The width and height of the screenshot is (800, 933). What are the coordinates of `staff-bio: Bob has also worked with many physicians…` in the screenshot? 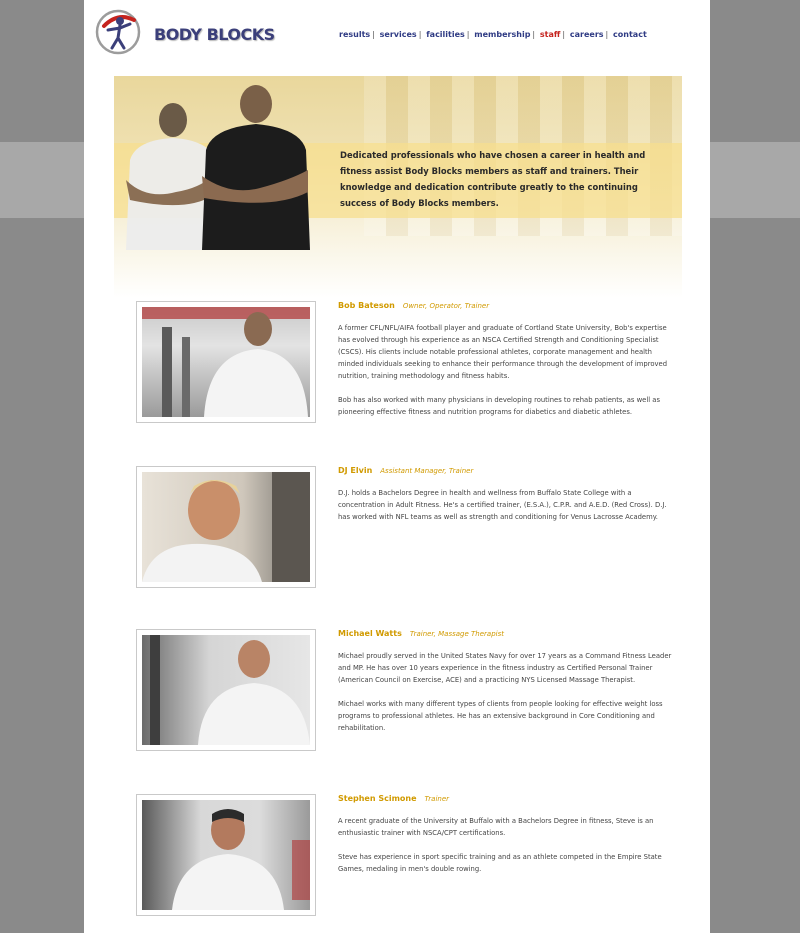 It's located at (499, 406).